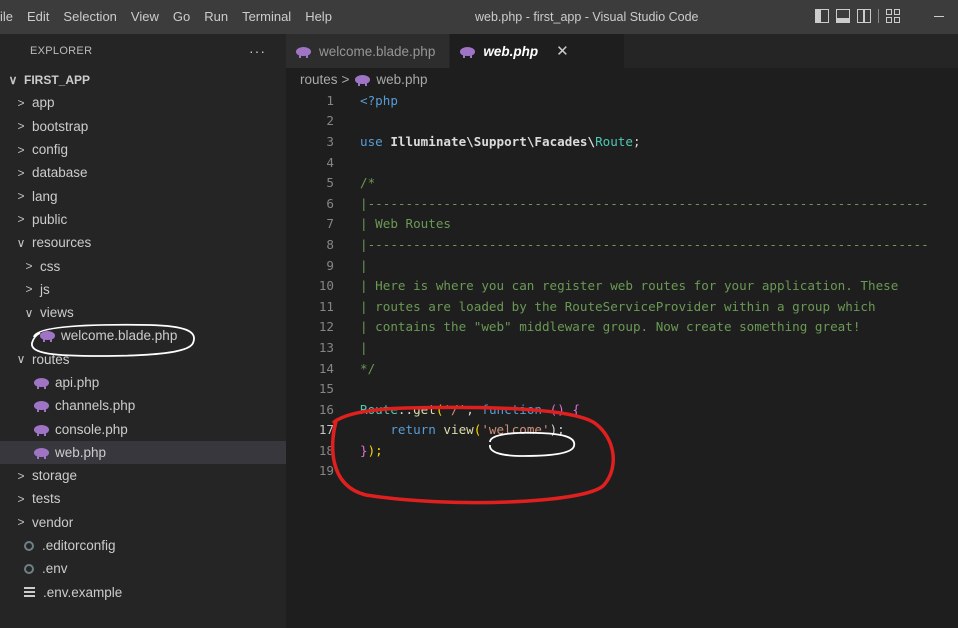 This screenshot has height=628, width=958. I want to click on tree-item-label: .env, so click(55, 569).